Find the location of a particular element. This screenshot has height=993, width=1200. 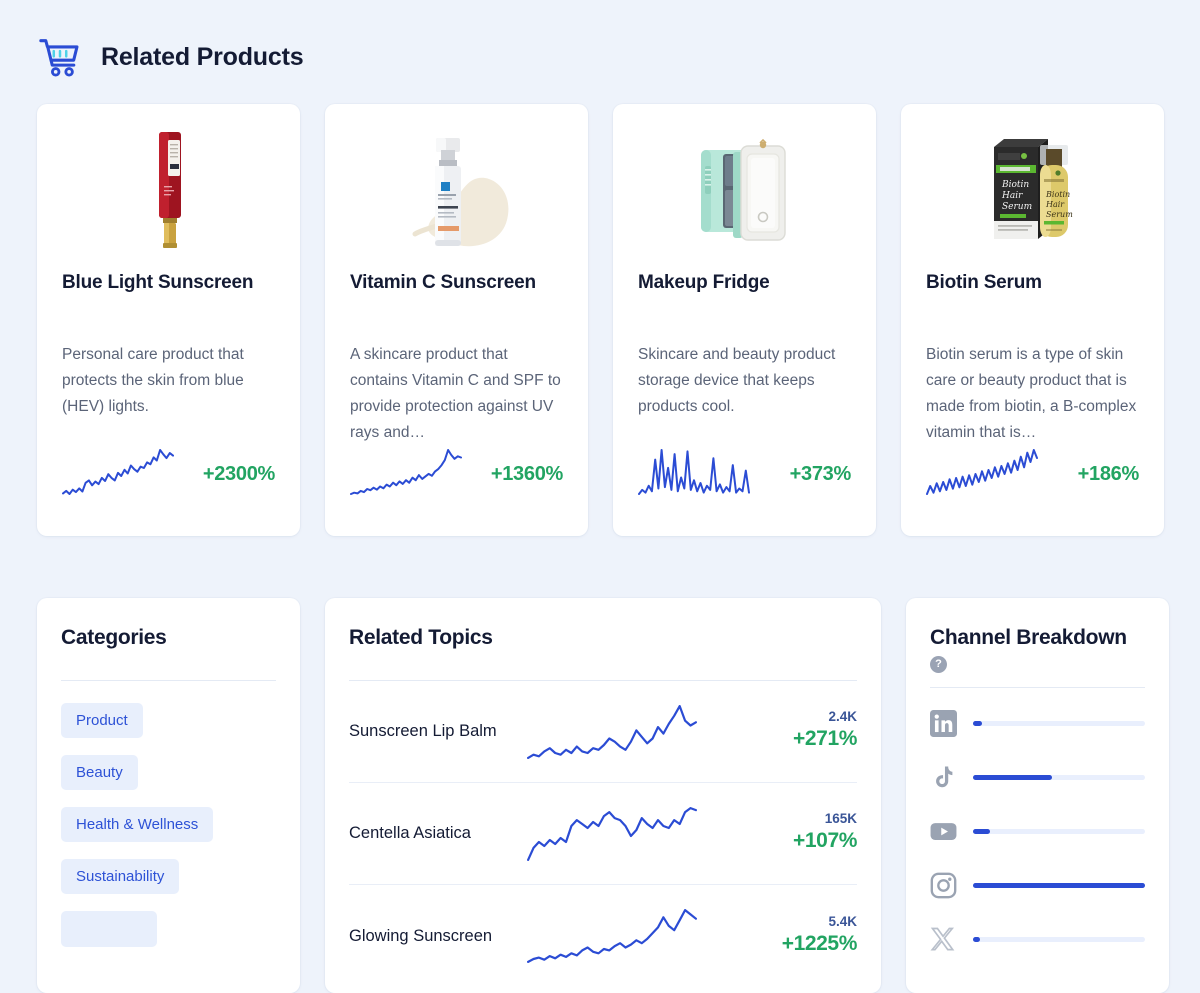

product-name: Blue Light Sunscreen is located at coordinates (158, 282).